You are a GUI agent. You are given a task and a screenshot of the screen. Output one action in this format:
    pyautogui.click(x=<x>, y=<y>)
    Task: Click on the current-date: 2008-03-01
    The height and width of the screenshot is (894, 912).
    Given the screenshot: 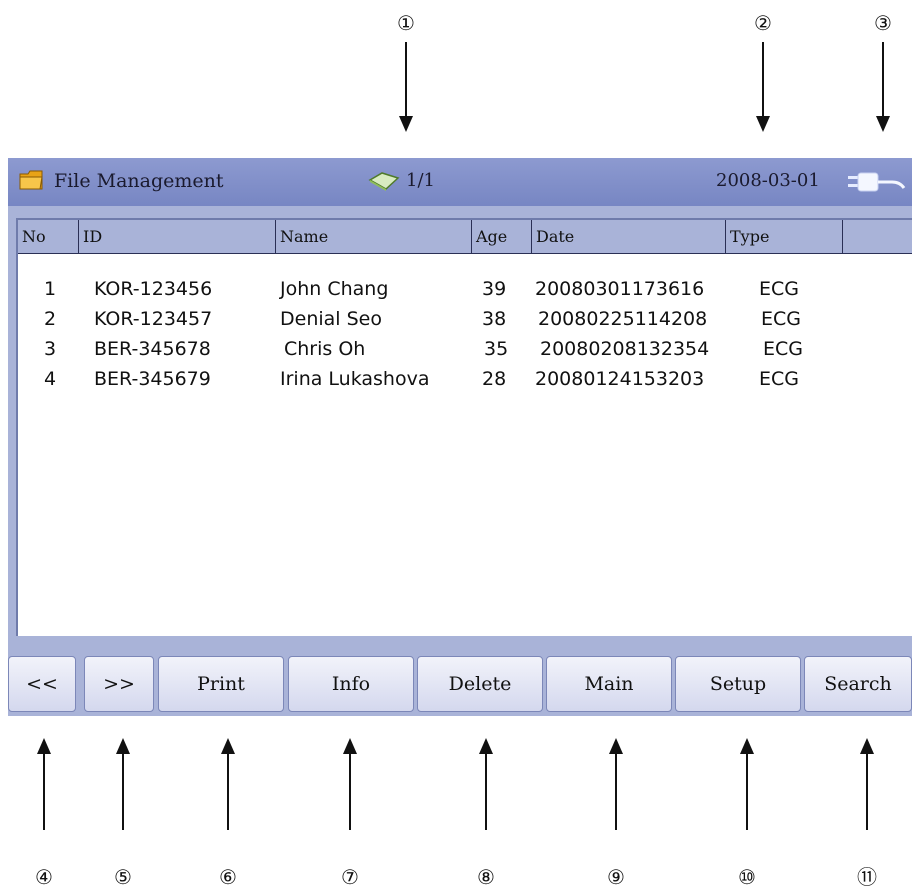 What is the action you would take?
    pyautogui.click(x=768, y=180)
    